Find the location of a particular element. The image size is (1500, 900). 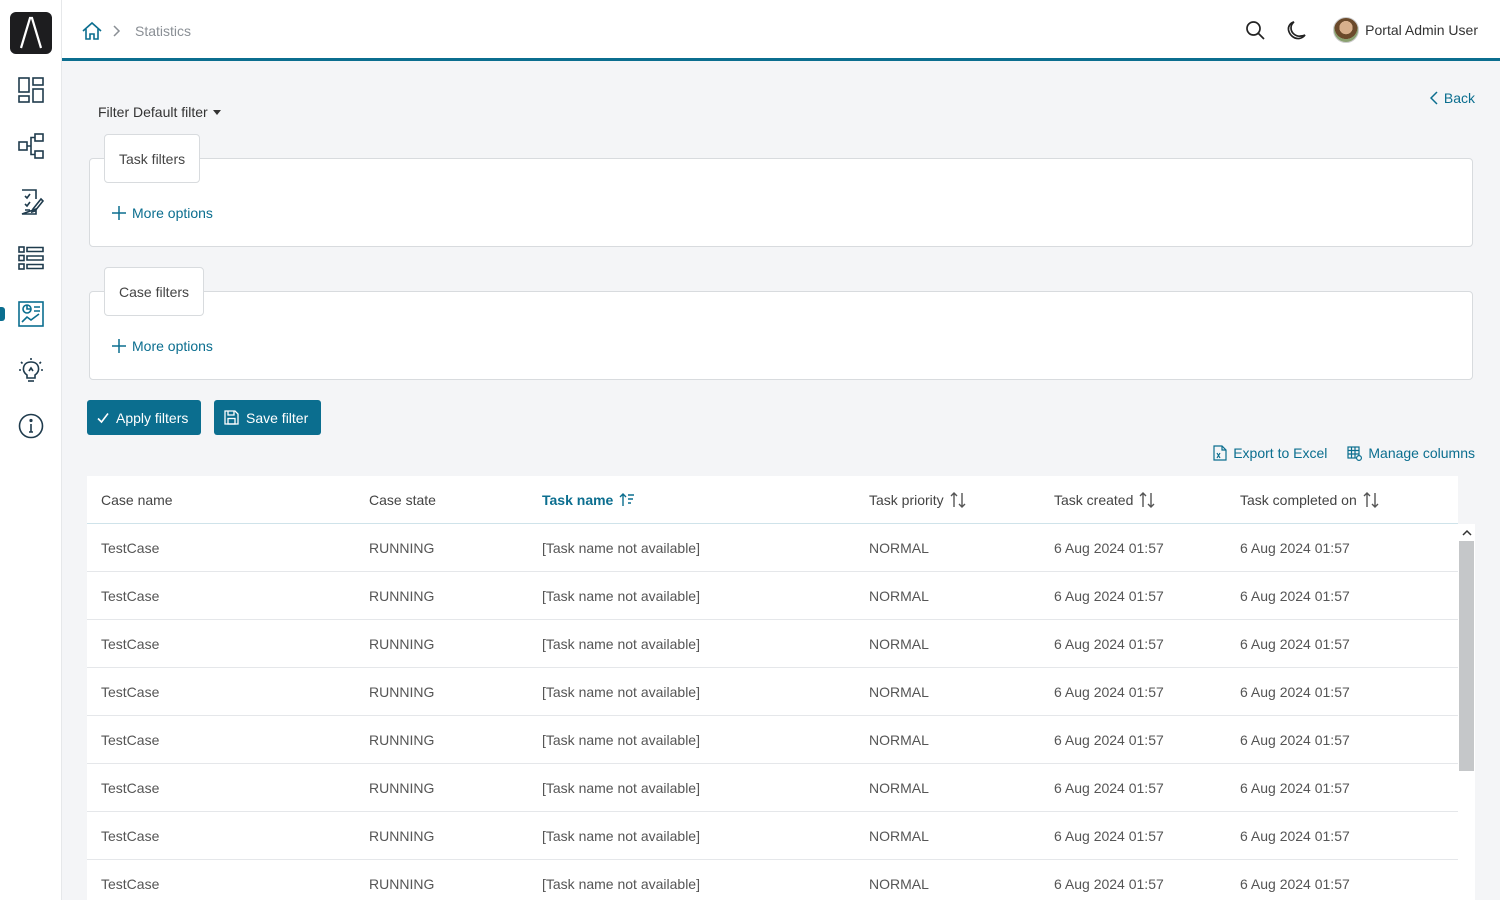

apply-filters-button: Apply filters is located at coordinates (144, 417).